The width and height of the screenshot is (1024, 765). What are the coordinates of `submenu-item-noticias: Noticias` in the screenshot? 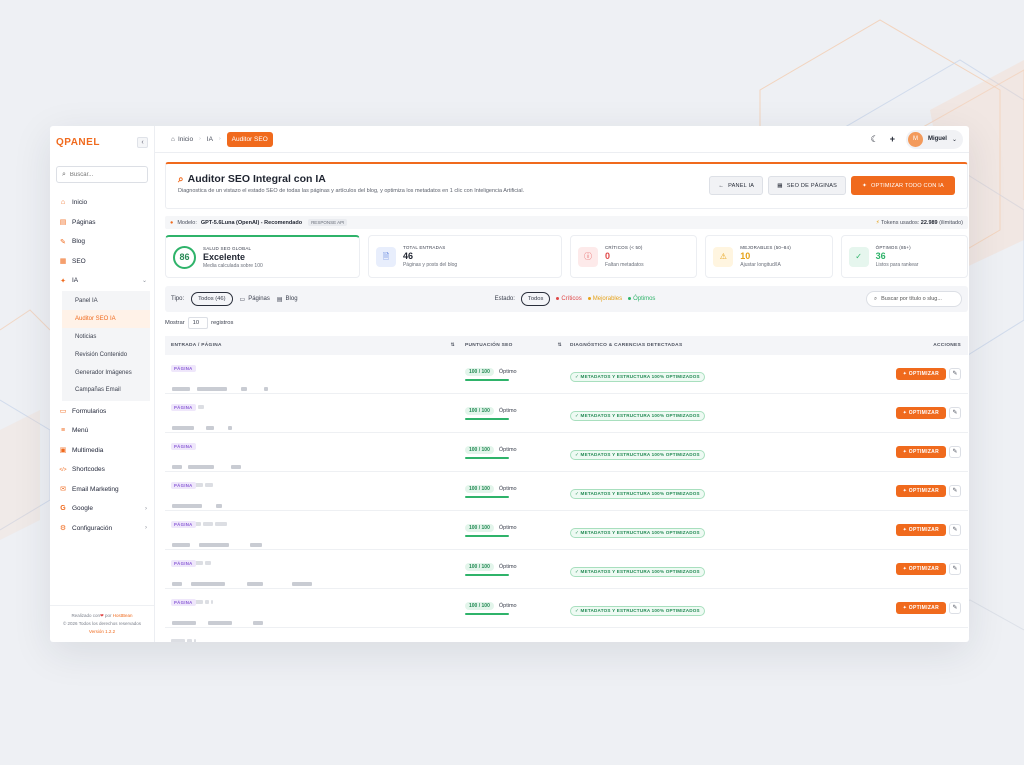 It's located at (106, 337).